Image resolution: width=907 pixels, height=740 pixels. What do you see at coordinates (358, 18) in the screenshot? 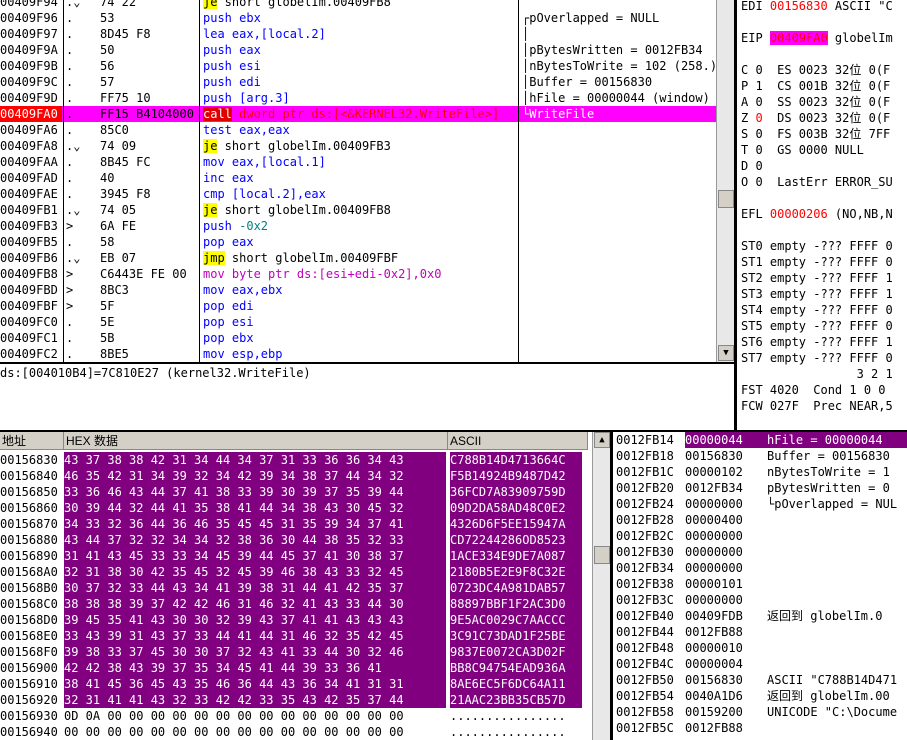
I see `disasm-row: 00409F96. 53 push ebx ┌pOverlapped = NULL` at bounding box center [358, 18].